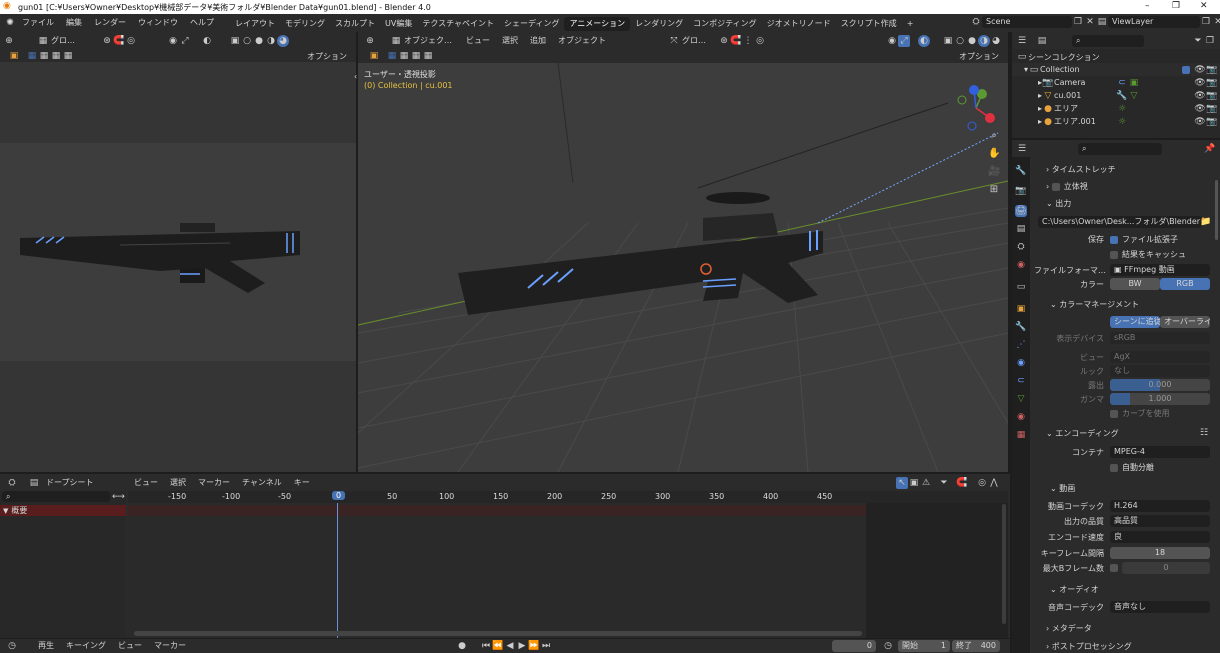 This screenshot has height=653, width=1220. I want to click on light-eye-icon: 👁, so click(1200, 109).